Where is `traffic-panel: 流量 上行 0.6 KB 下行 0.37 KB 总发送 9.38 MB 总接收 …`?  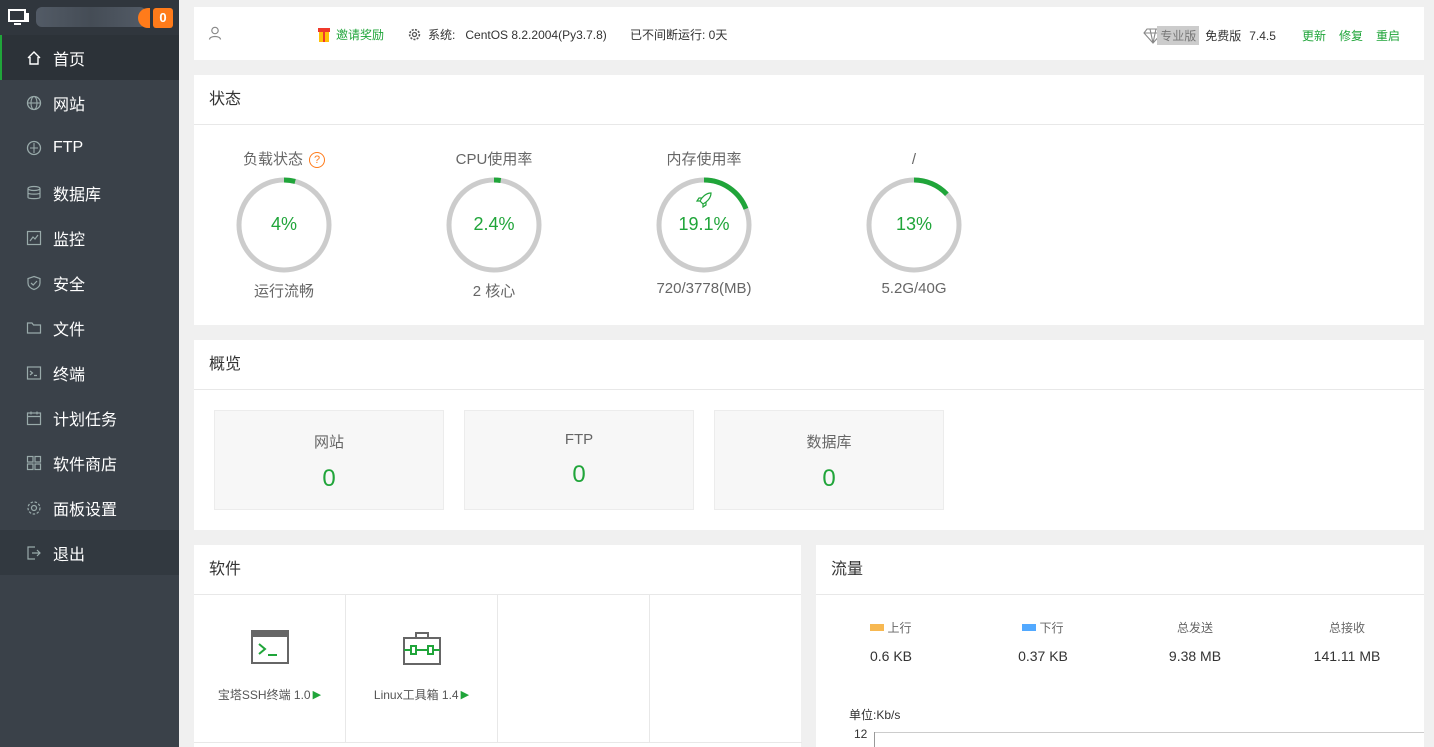
traffic-panel: 流量 上行 0.6 KB 下行 0.37 KB 总发送 9.38 MB 总接收 … is located at coordinates (1120, 646).